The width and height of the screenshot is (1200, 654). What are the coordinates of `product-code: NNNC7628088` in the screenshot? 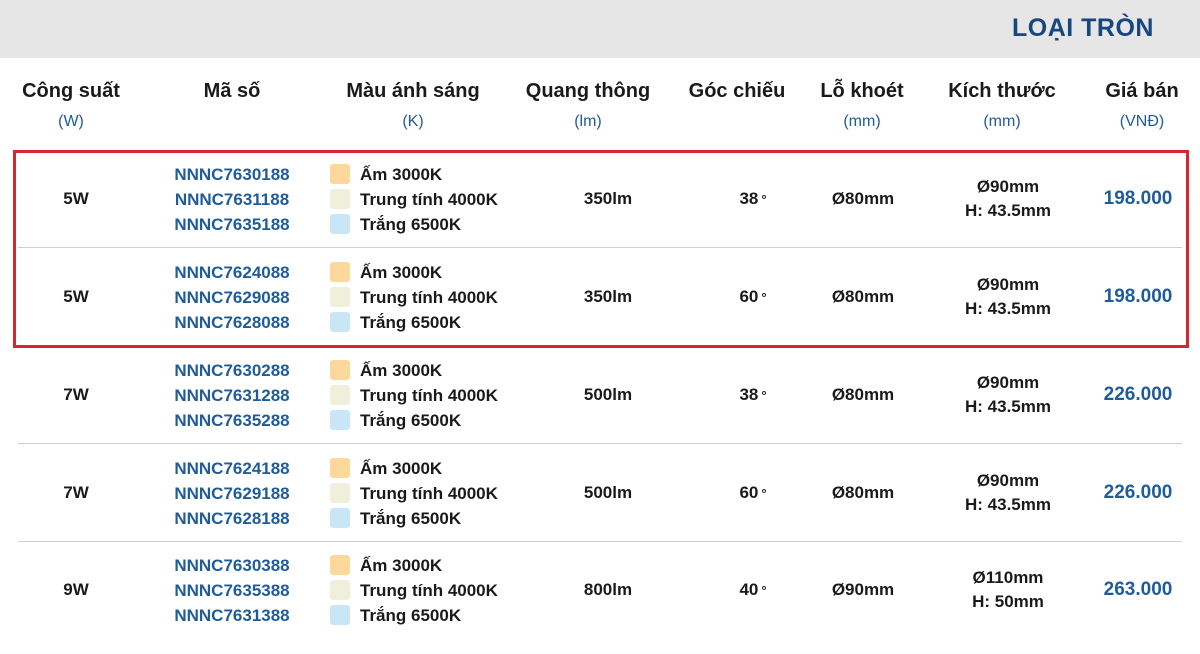 It's located at (232, 322).